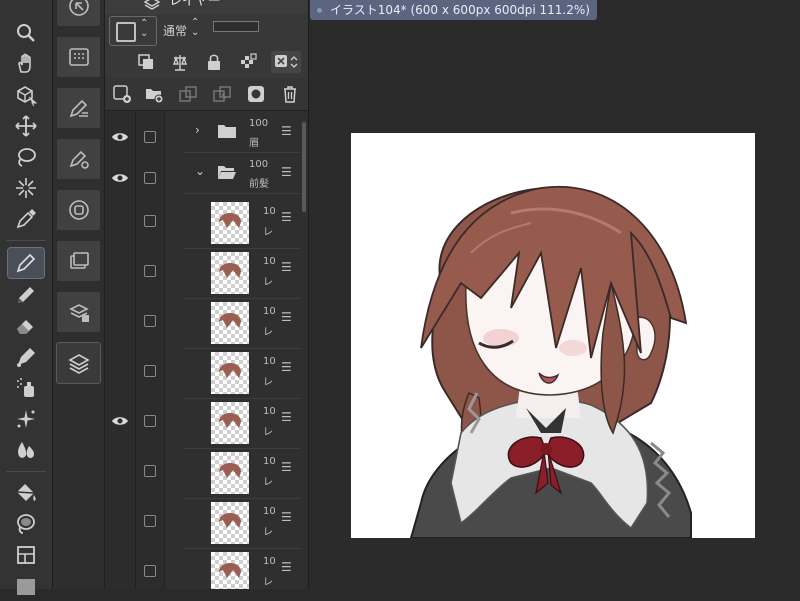 This screenshot has width=800, height=601. What do you see at coordinates (26, 450) in the screenshot?
I see `blend-icon` at bounding box center [26, 450].